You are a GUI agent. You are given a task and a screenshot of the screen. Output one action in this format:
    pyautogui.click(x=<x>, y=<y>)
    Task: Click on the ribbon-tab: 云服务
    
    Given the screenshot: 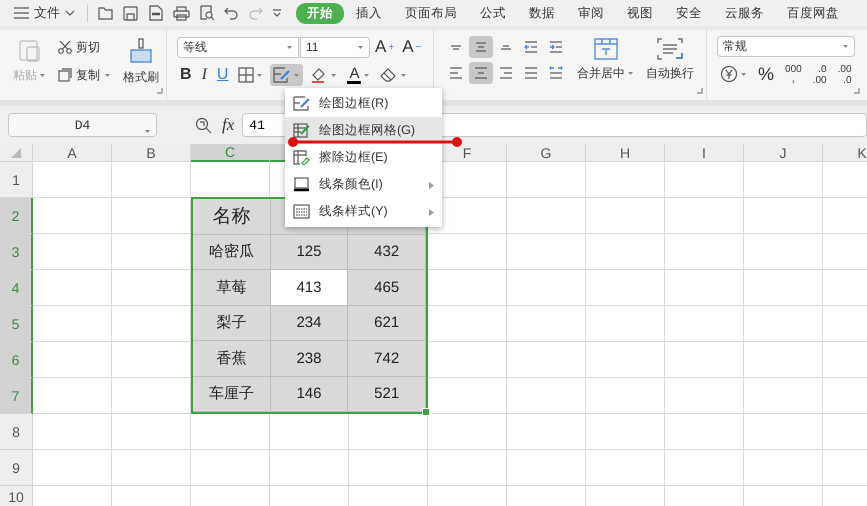 What is the action you would take?
    pyautogui.click(x=744, y=13)
    